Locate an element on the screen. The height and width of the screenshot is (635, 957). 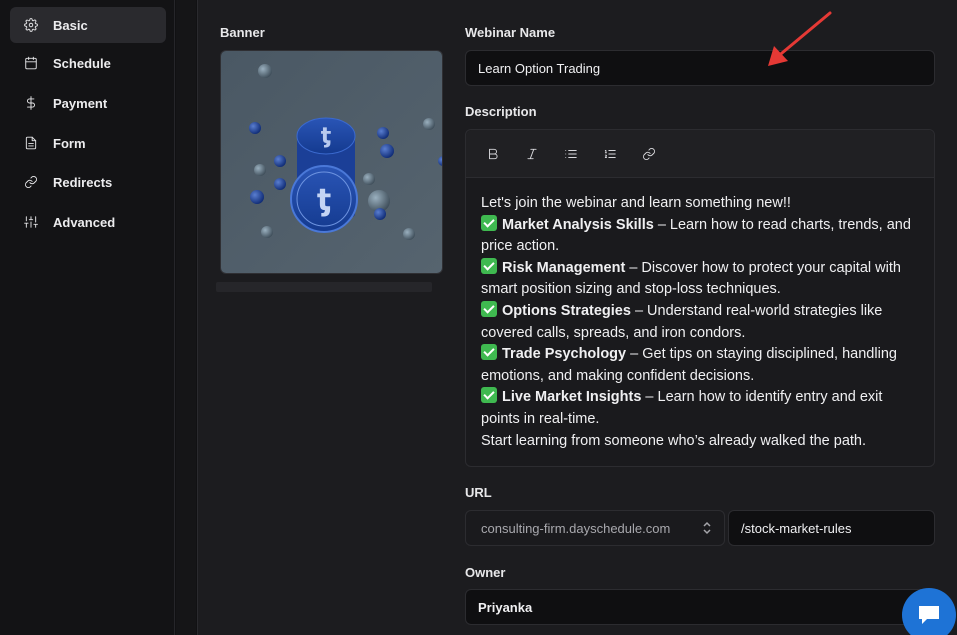
banner-caption is located at coordinates (324, 287).